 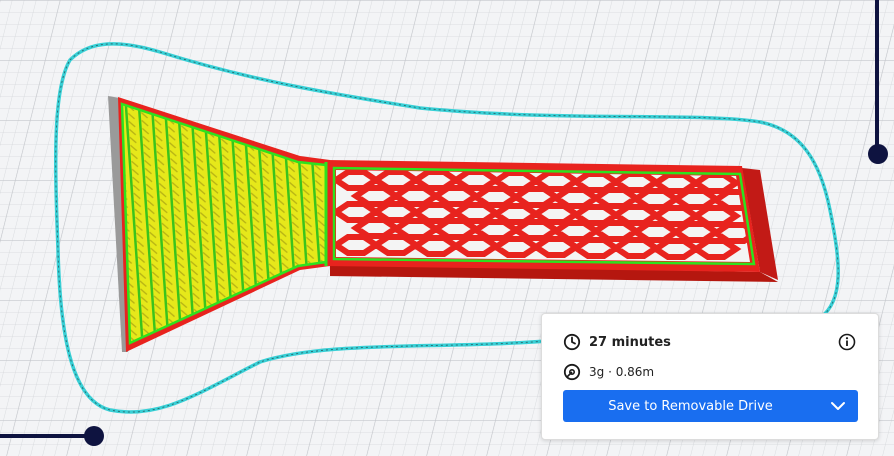 What do you see at coordinates (572, 342) in the screenshot?
I see `clock-icon` at bounding box center [572, 342].